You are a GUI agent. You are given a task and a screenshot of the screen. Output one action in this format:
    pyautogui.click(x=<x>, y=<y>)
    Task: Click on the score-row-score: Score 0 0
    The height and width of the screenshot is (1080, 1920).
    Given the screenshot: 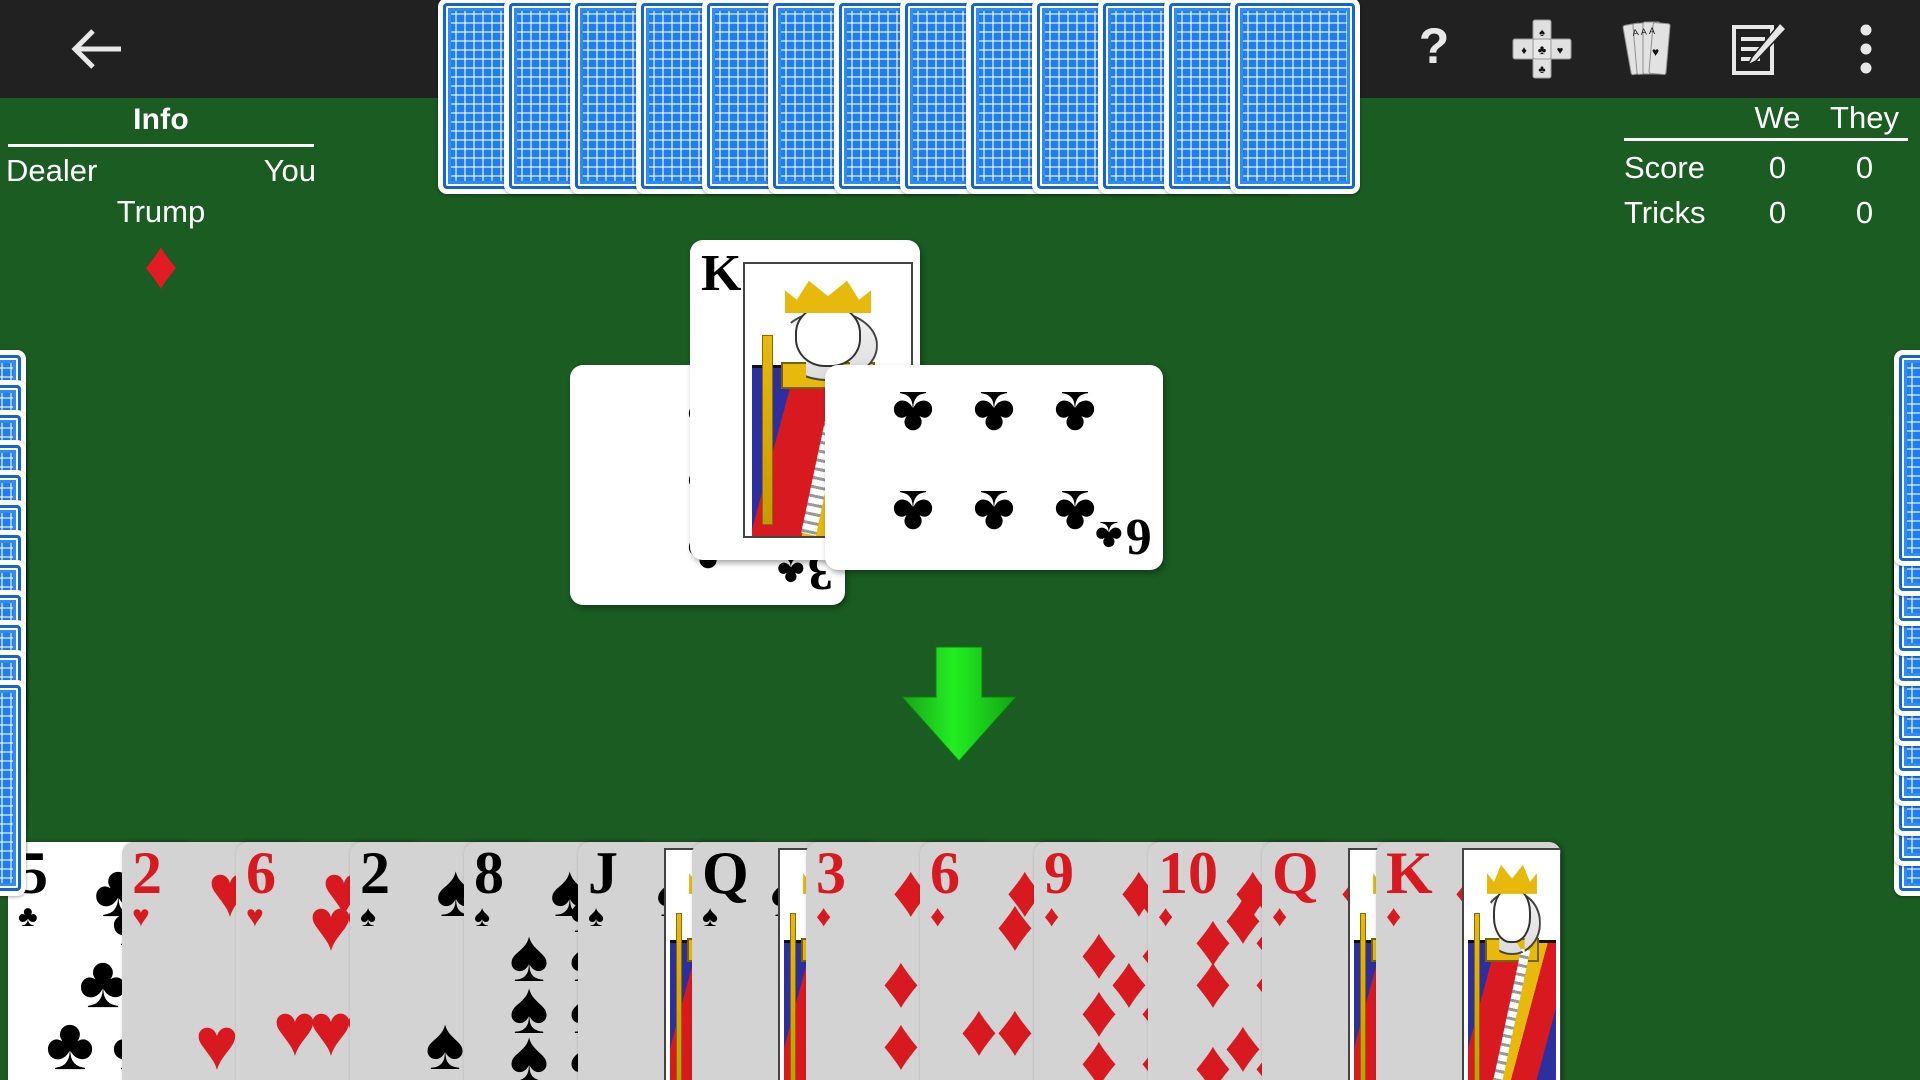 What is the action you would take?
    pyautogui.click(x=1766, y=167)
    